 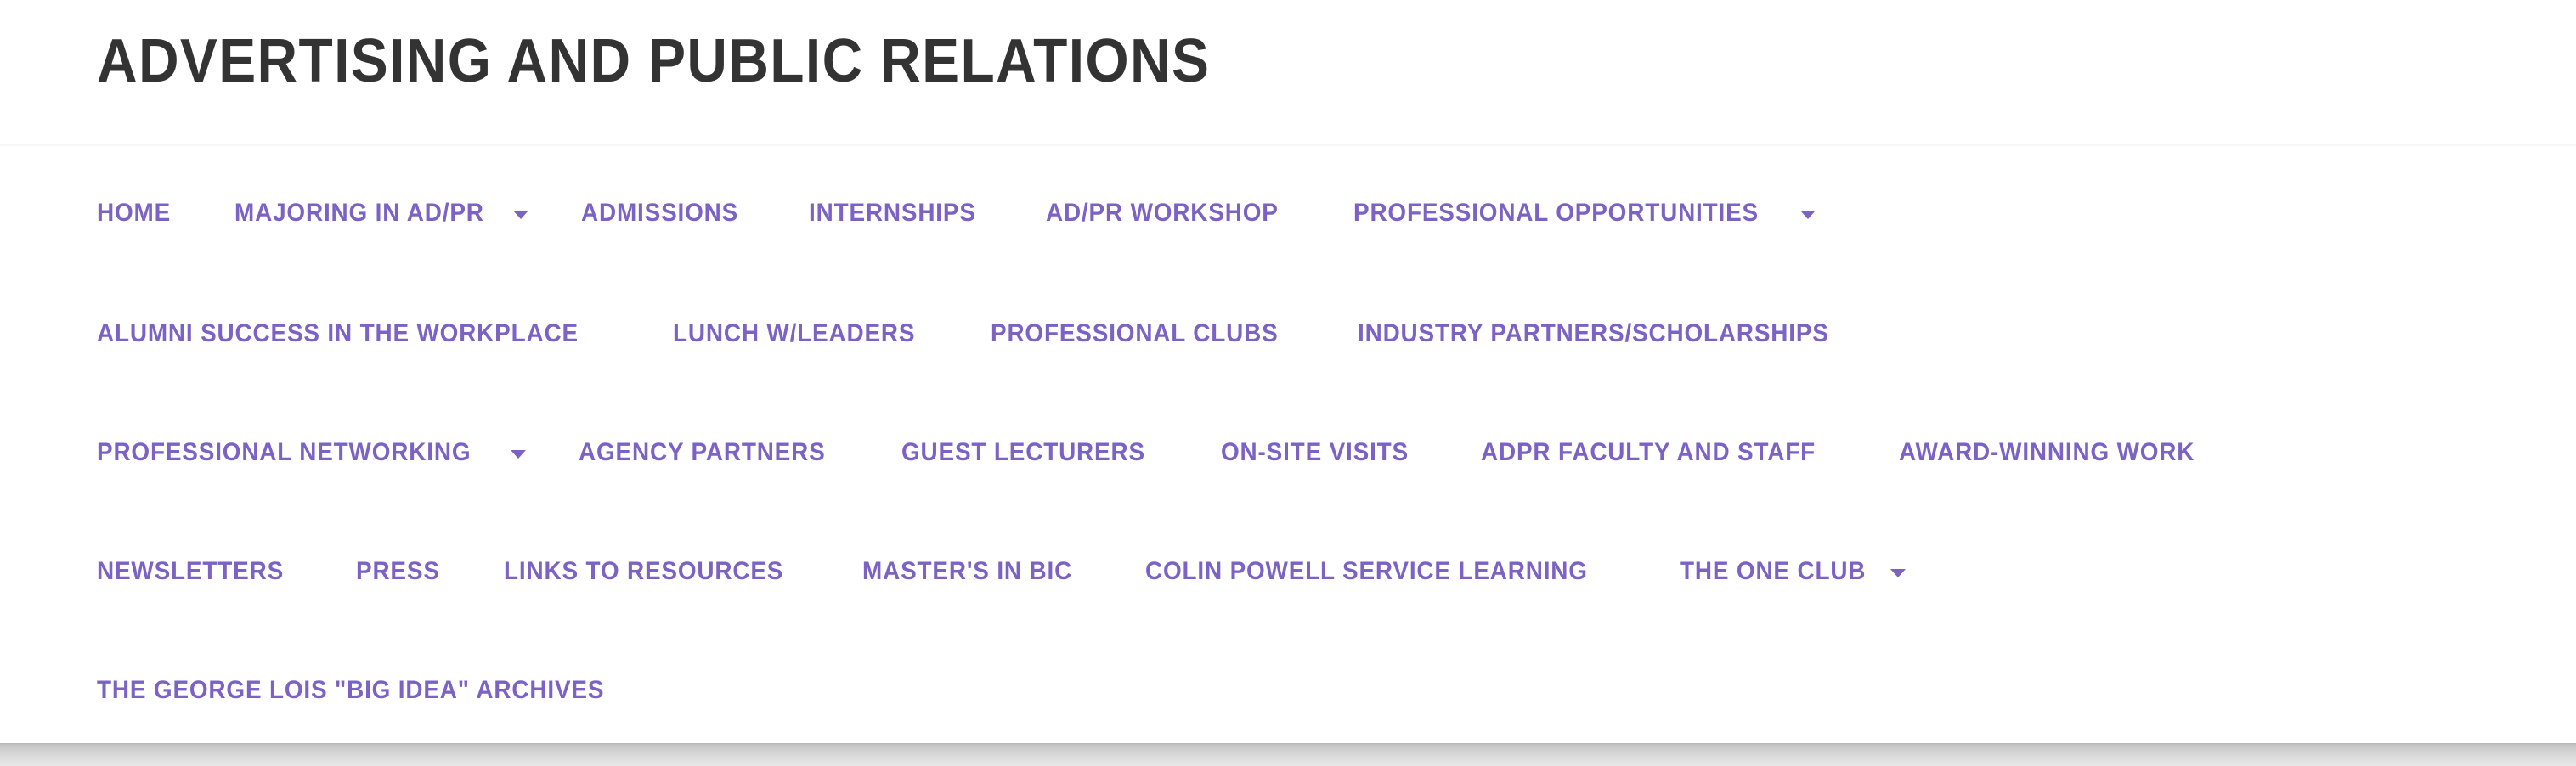 I want to click on nav-item-label: MAJORING IN AD/PR, so click(x=359, y=213).